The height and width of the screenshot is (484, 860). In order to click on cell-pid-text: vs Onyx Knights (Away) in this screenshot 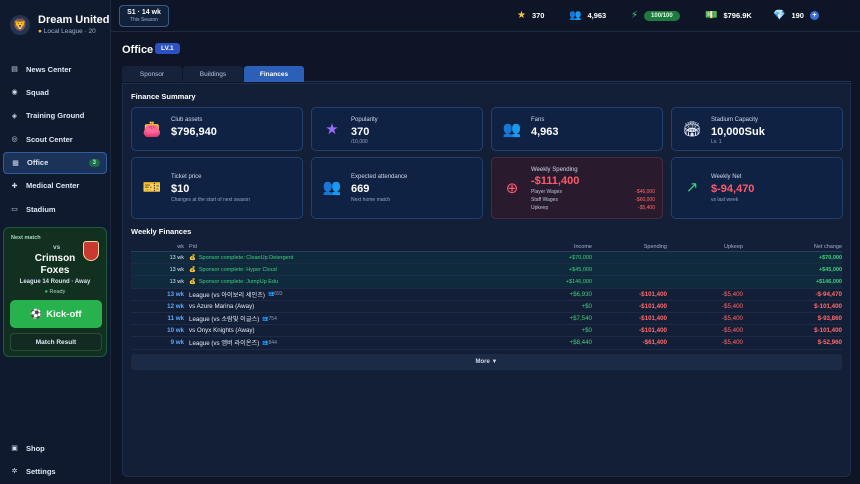, I will do `click(222, 331)`.